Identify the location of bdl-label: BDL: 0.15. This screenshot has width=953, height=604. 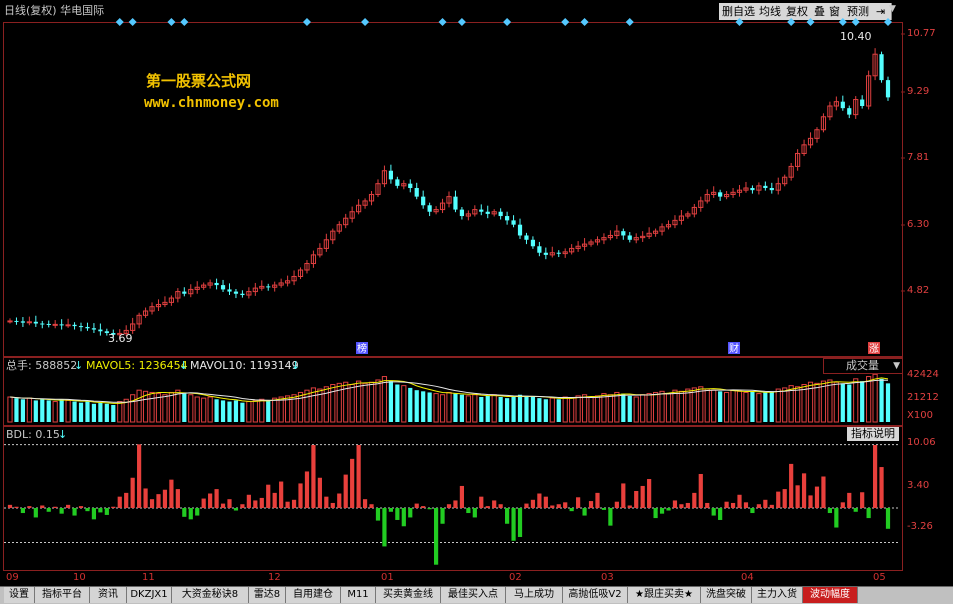
(33, 434).